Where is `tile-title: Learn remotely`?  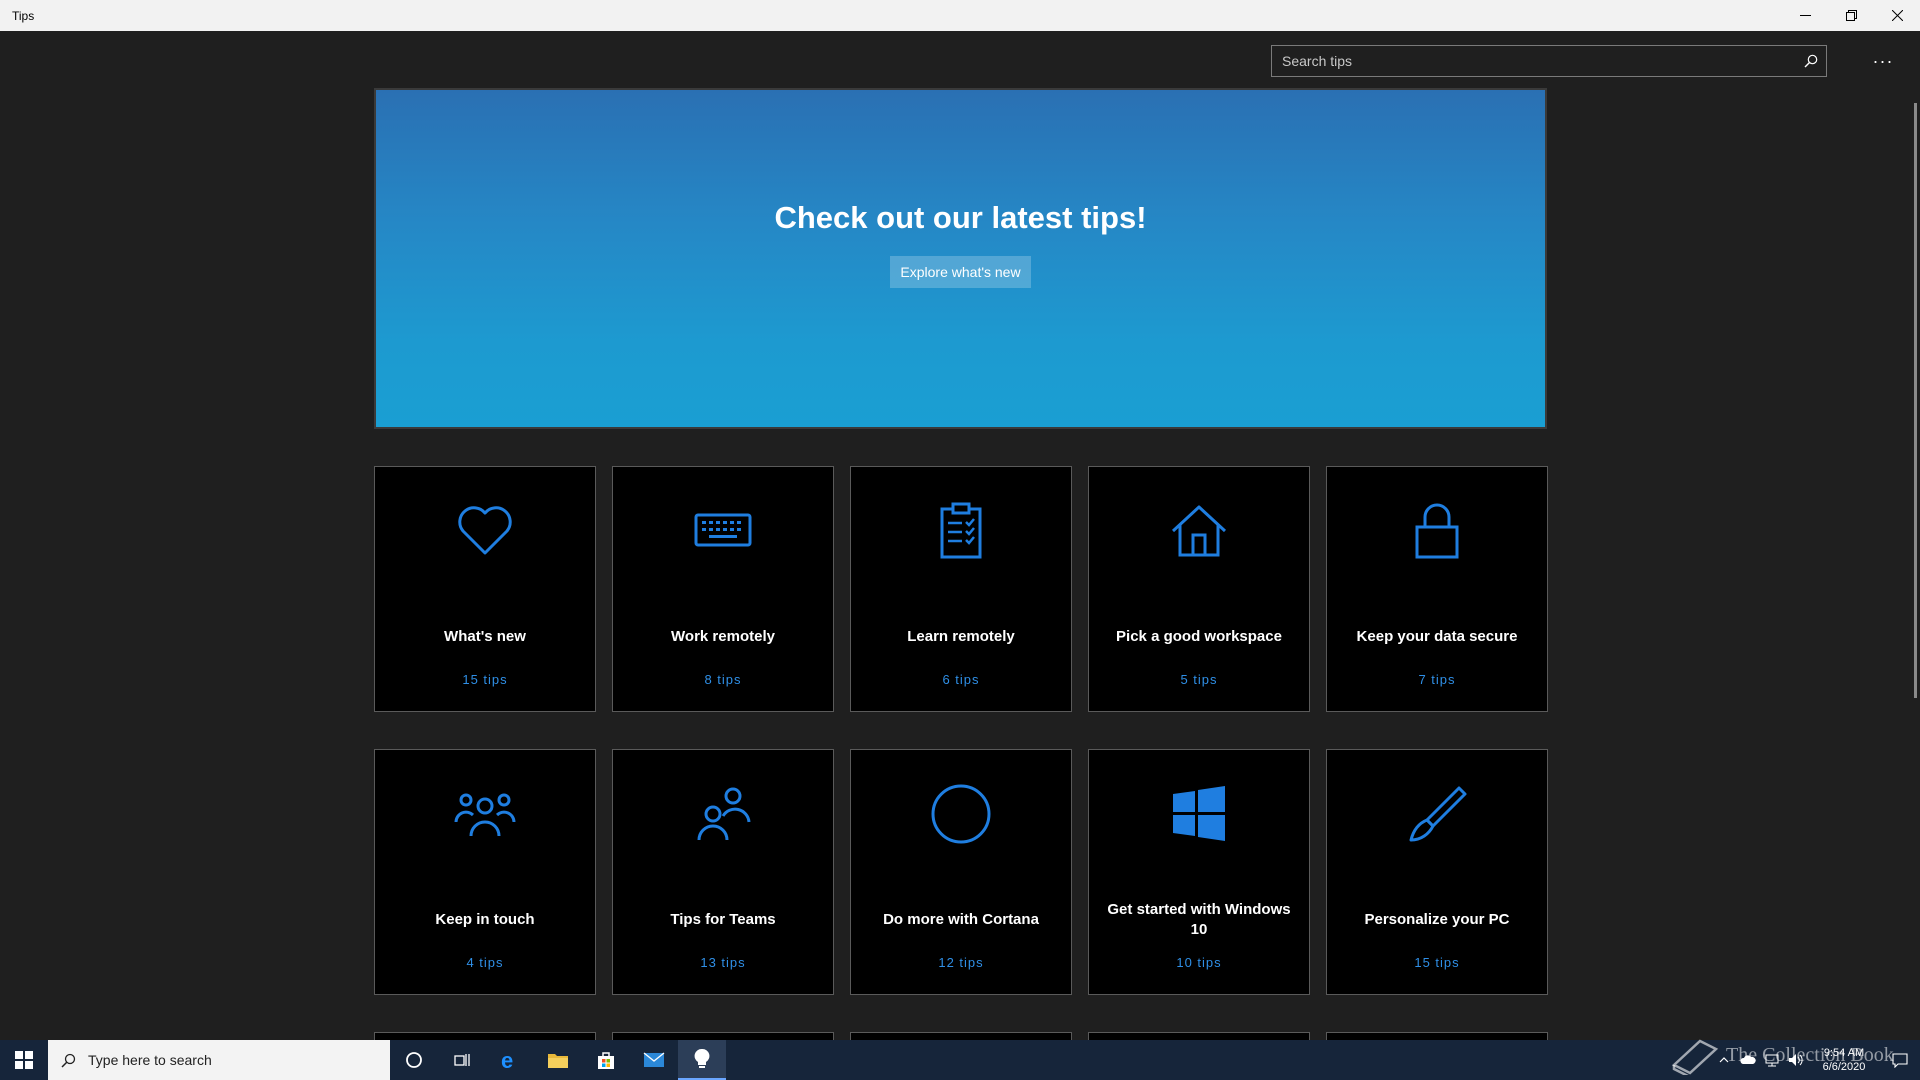 tile-title: Learn remotely is located at coordinates (961, 636).